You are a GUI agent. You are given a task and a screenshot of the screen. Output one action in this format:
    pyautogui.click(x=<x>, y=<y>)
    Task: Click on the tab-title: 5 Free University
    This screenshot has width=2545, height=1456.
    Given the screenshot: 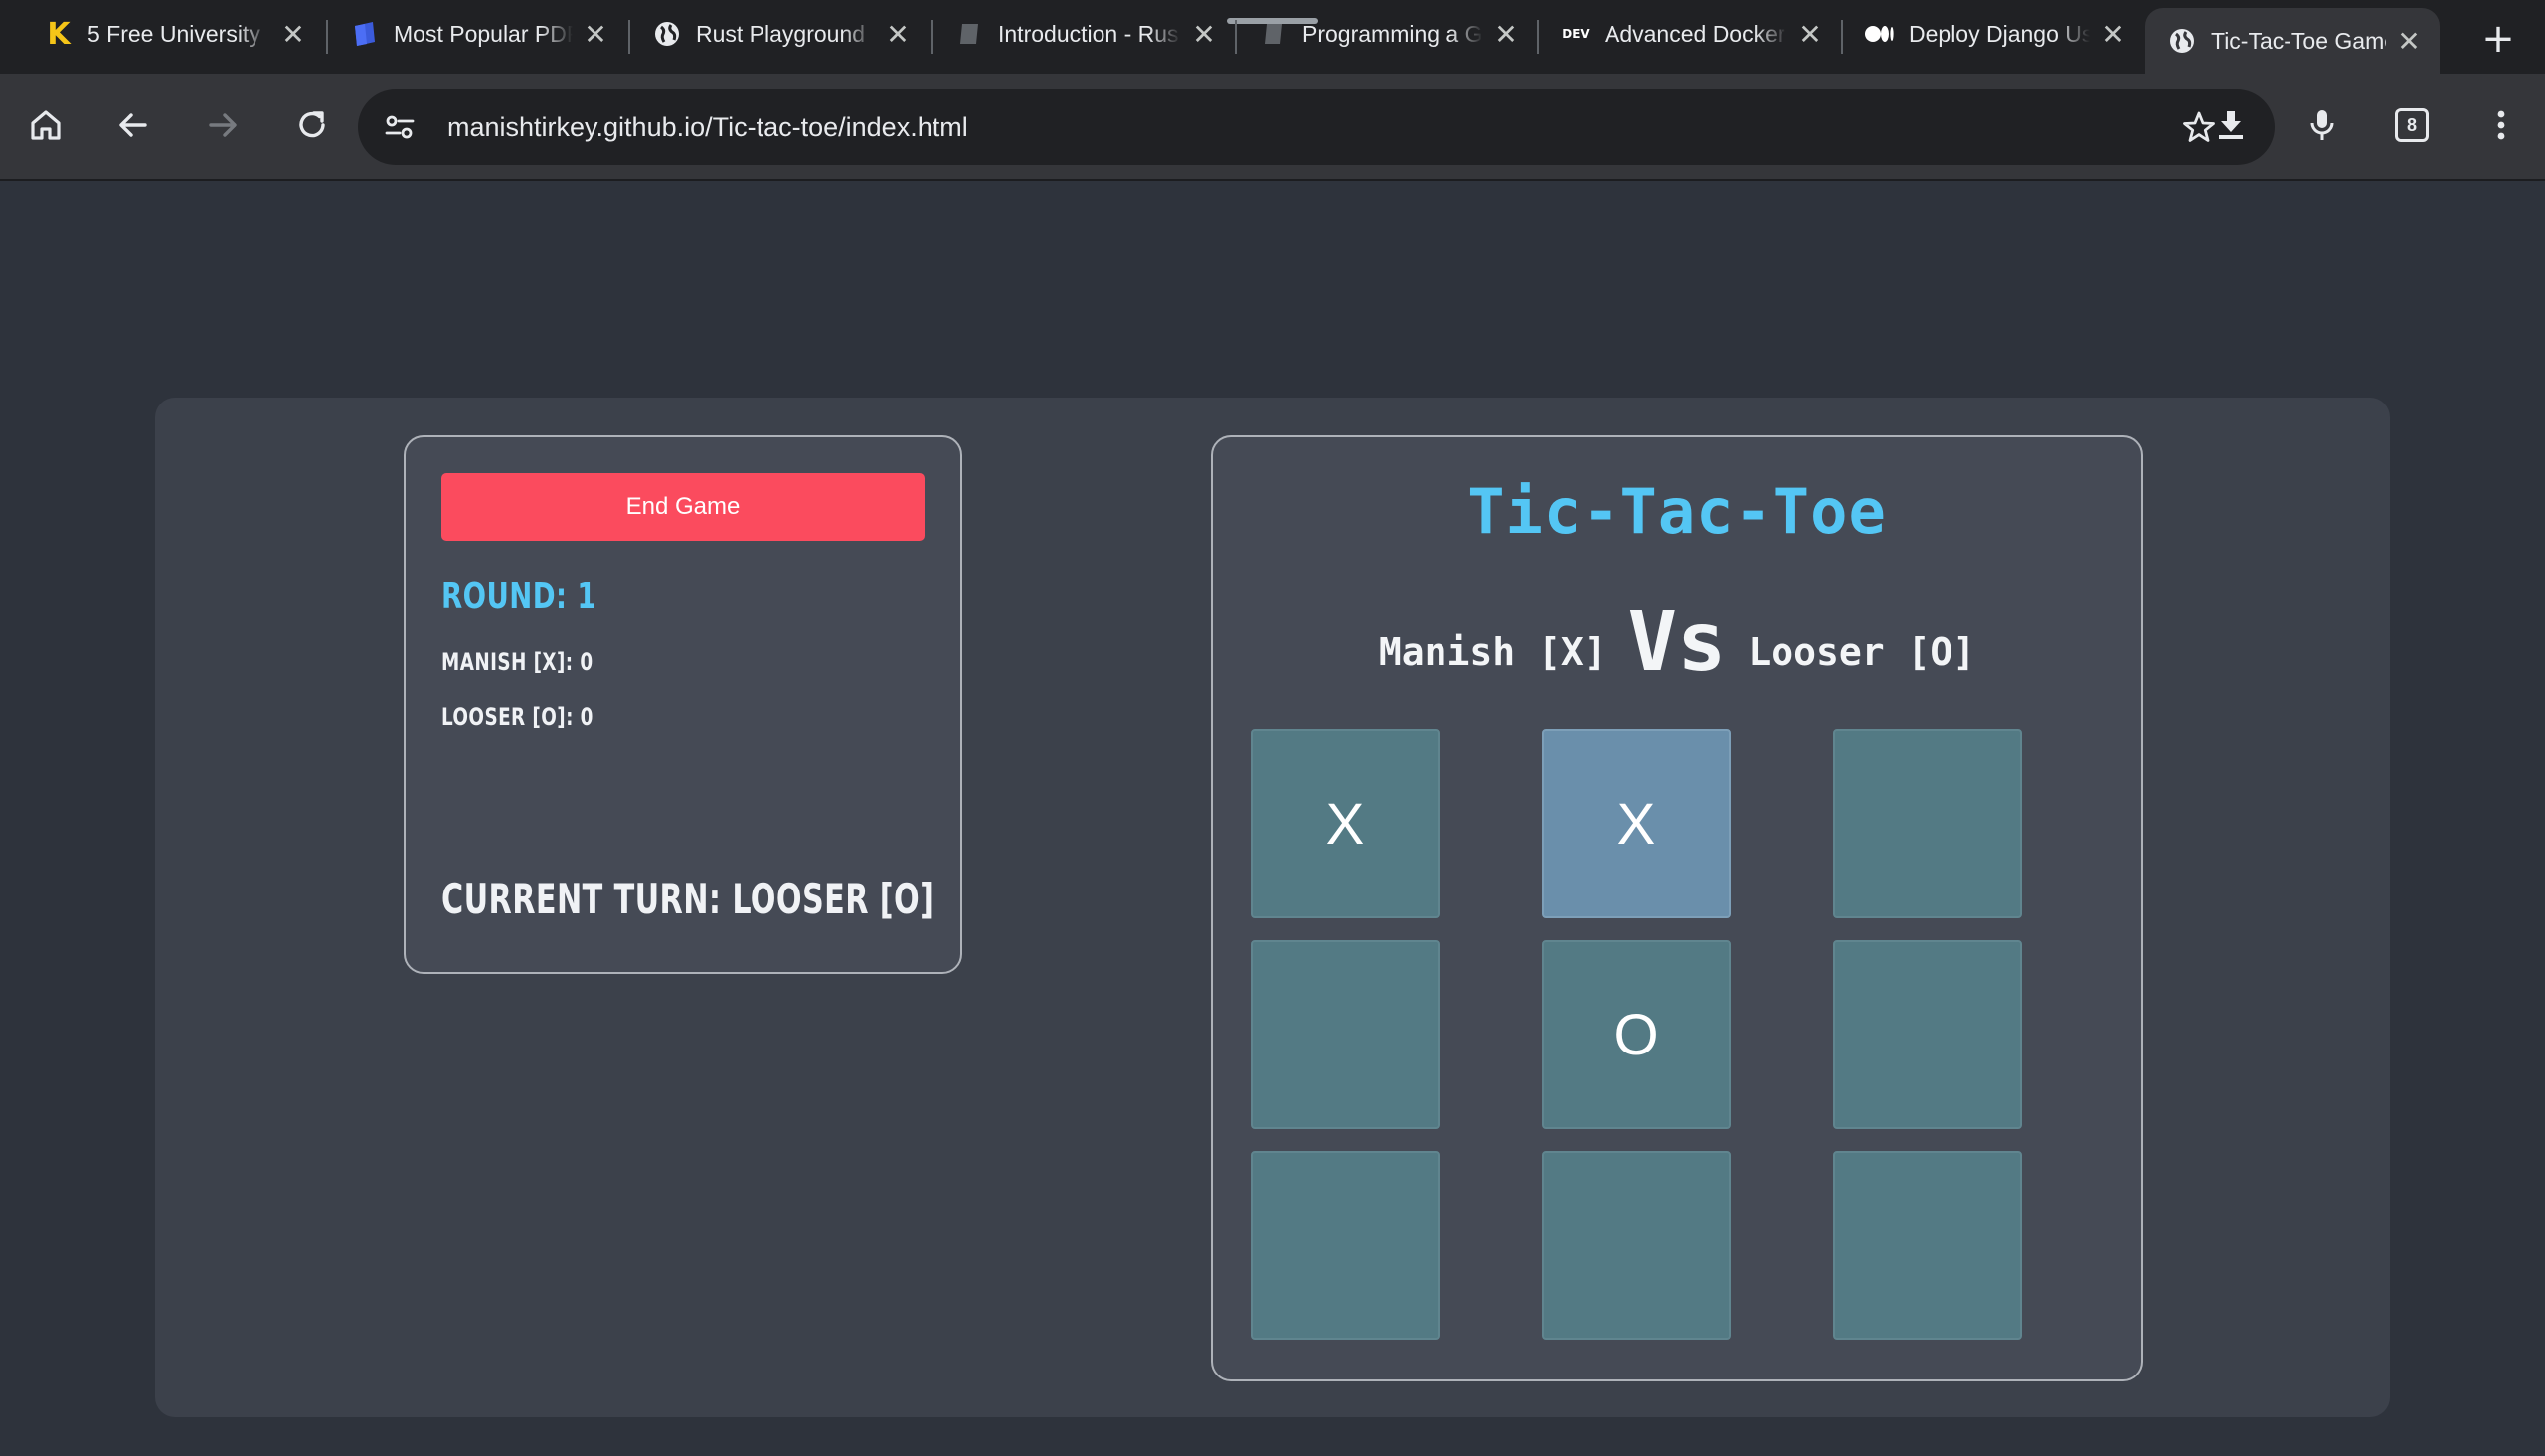 What is the action you would take?
    pyautogui.click(x=173, y=33)
    